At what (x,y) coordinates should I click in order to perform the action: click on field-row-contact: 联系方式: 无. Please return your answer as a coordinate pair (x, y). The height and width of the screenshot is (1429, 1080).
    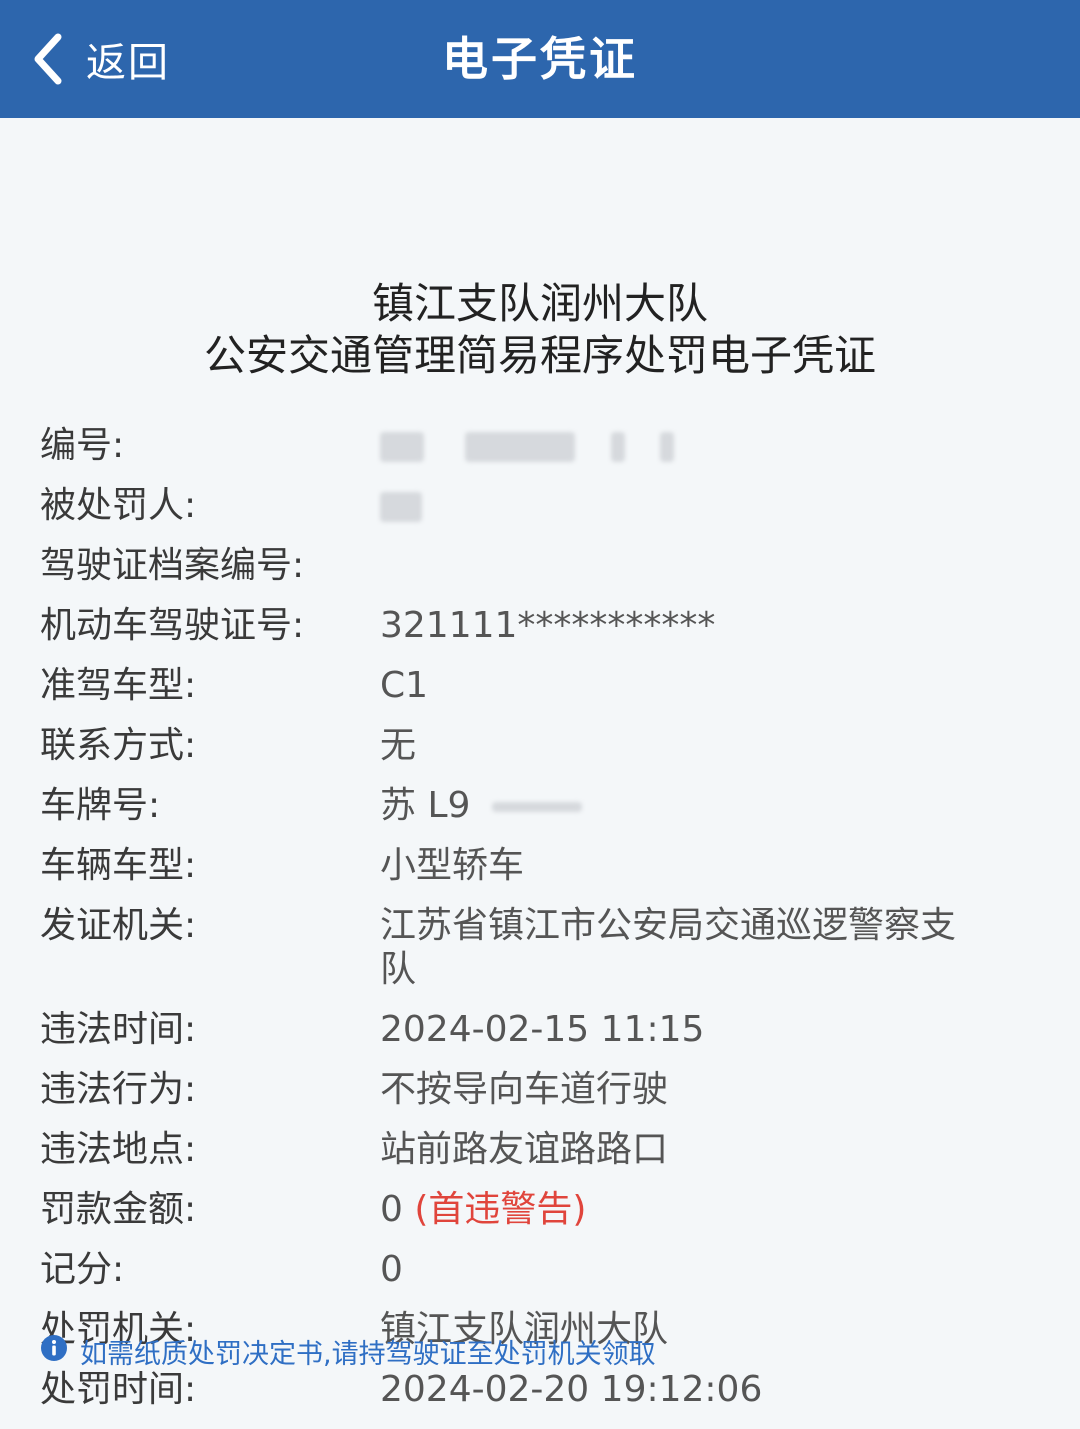
    Looking at the image, I should click on (540, 746).